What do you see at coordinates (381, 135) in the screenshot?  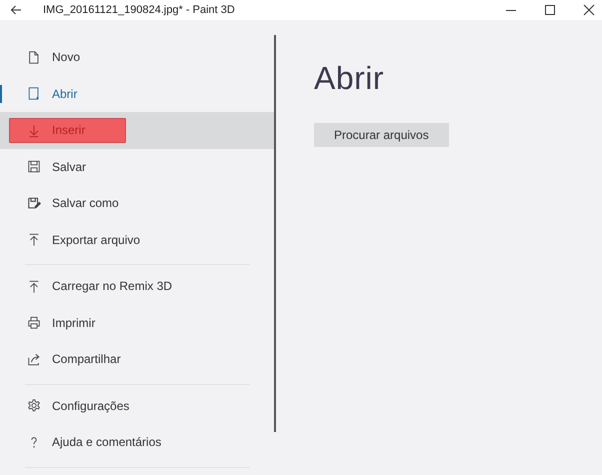 I see `browse-files-button: Procurar arquivos` at bounding box center [381, 135].